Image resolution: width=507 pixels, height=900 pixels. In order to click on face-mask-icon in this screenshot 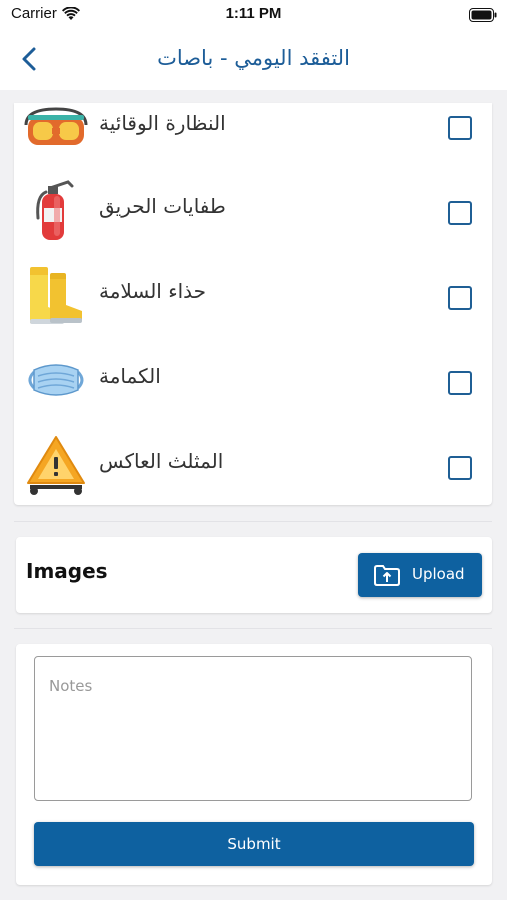, I will do `click(56, 380)`.